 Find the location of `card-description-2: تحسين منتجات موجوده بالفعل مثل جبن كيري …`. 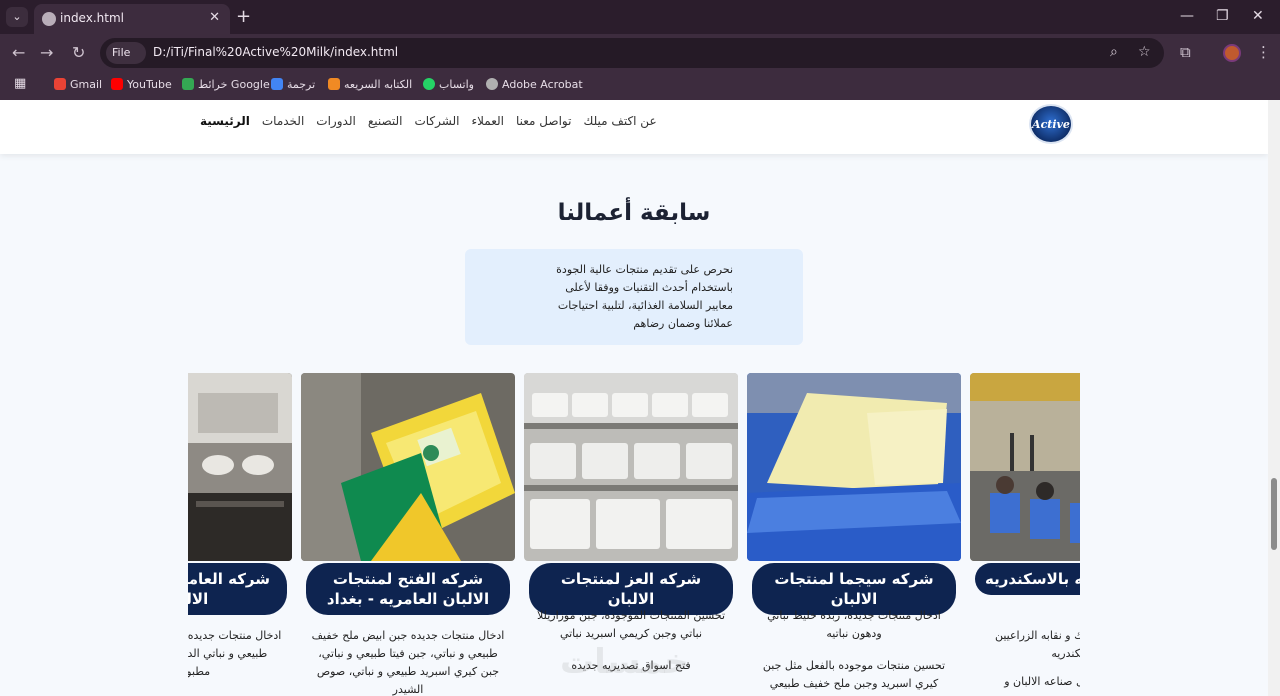

card-description-2: تحسين منتجات موجوده بالفعل مثل جبن كيري … is located at coordinates (854, 674).